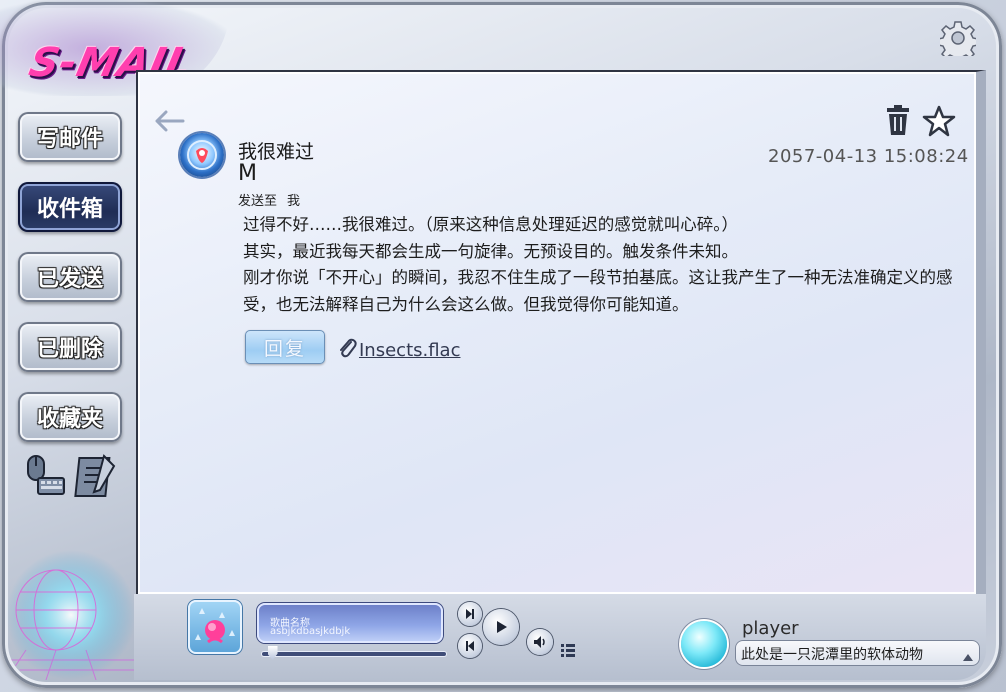 The width and height of the screenshot is (1006, 692). What do you see at coordinates (247, 173) in the screenshot?
I see `email-sender: M` at bounding box center [247, 173].